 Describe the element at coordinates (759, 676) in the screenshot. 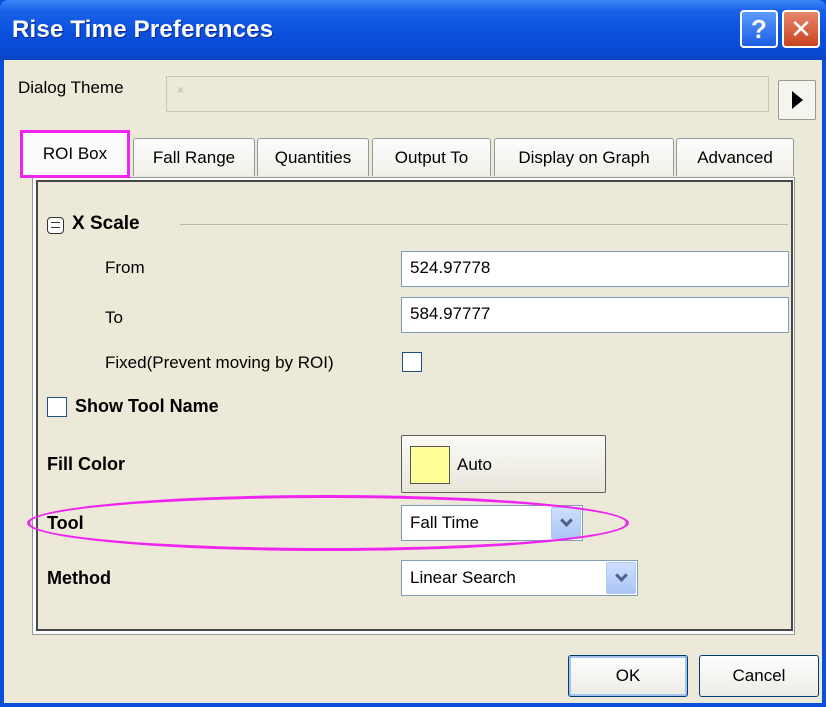

I see `cancel-button: Cancel` at that location.